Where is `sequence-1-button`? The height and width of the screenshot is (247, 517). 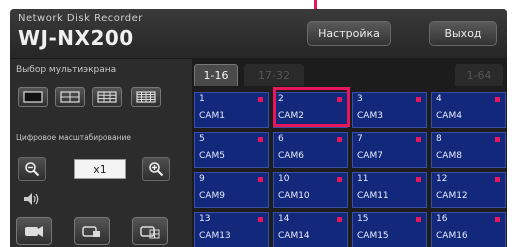
sequence-1-button is located at coordinates (34, 231).